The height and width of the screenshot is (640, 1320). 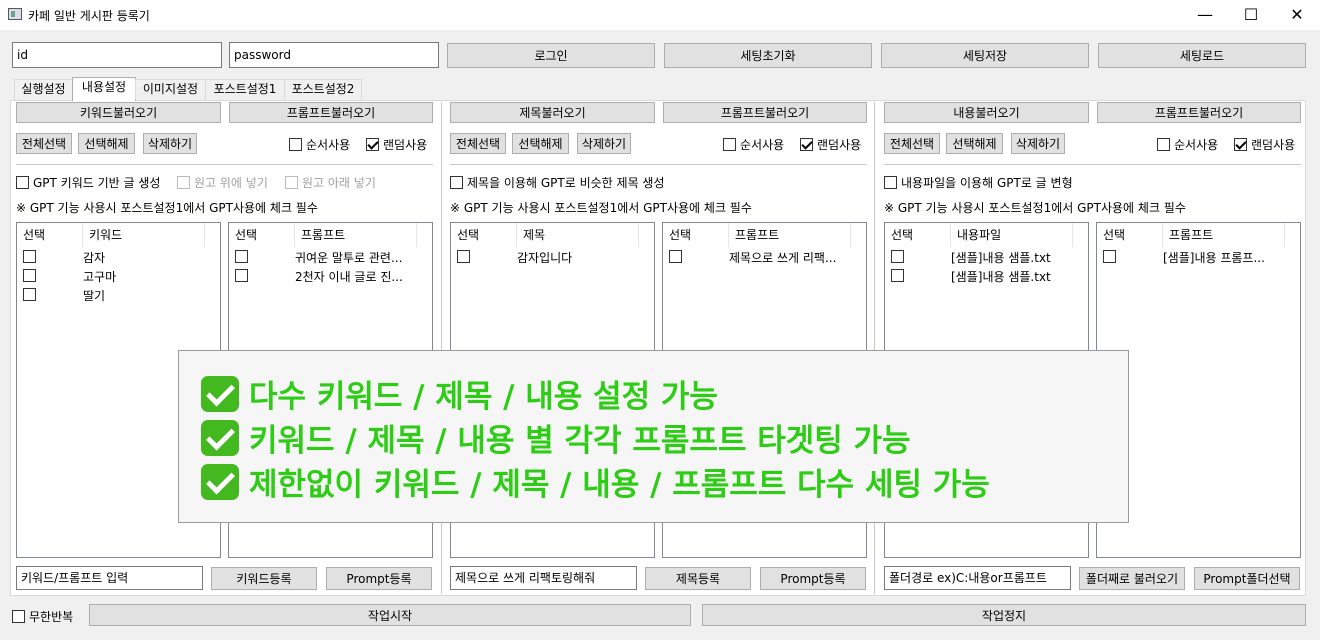 I want to click on sequential-label: 순서사용, so click(x=1196, y=145).